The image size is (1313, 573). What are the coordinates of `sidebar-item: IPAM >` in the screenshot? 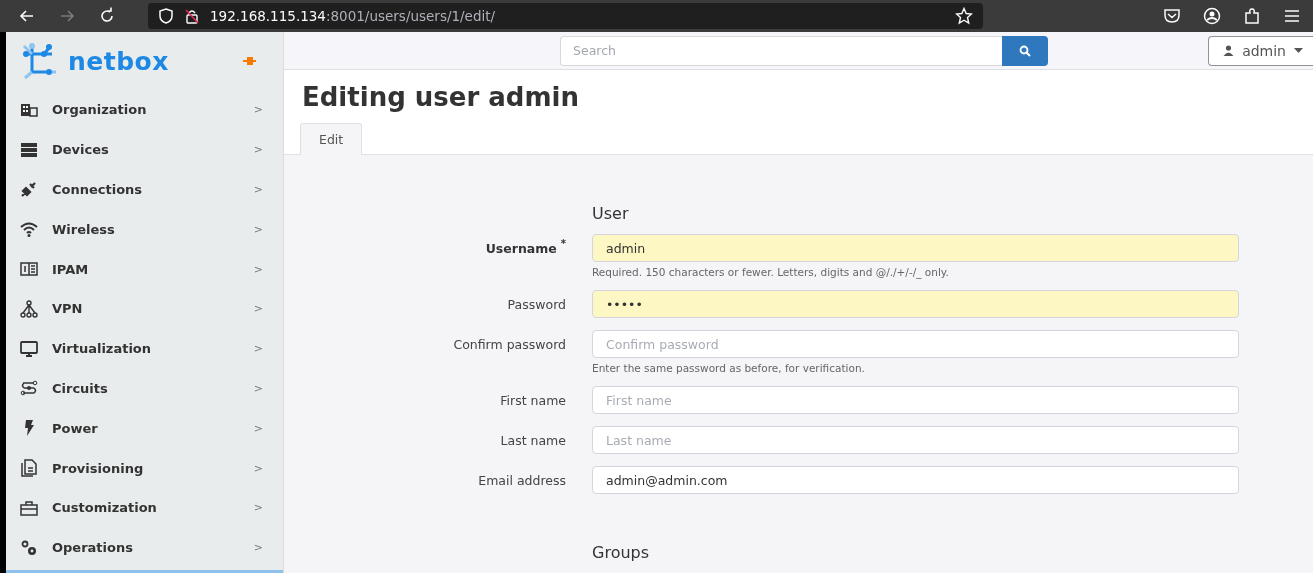 It's located at (144, 269).